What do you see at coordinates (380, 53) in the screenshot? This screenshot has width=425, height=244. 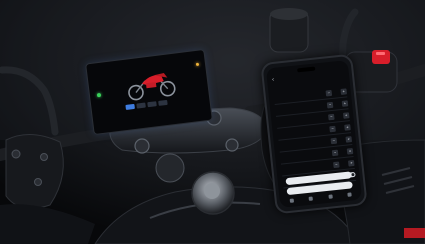 I see `kill-switch-highlight` at bounding box center [380, 53].